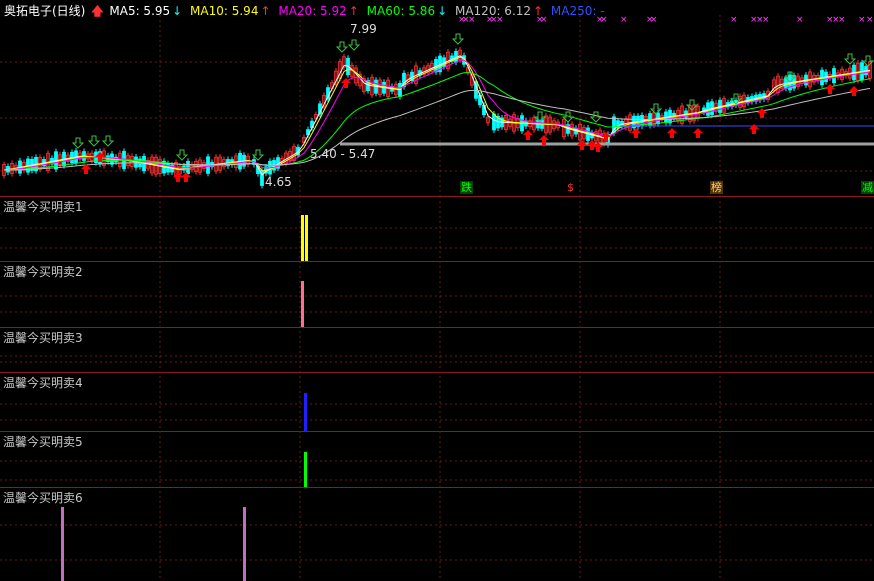  Describe the element at coordinates (278, 182) in the screenshot. I see `low-price-label: 4.65` at that location.